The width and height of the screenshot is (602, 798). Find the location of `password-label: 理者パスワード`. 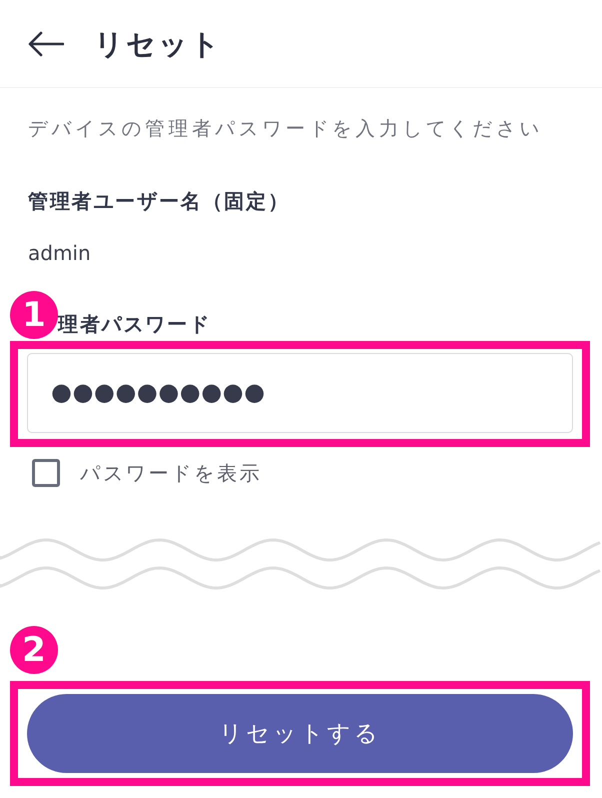

password-label: 理者パスワード is located at coordinates (134, 324).